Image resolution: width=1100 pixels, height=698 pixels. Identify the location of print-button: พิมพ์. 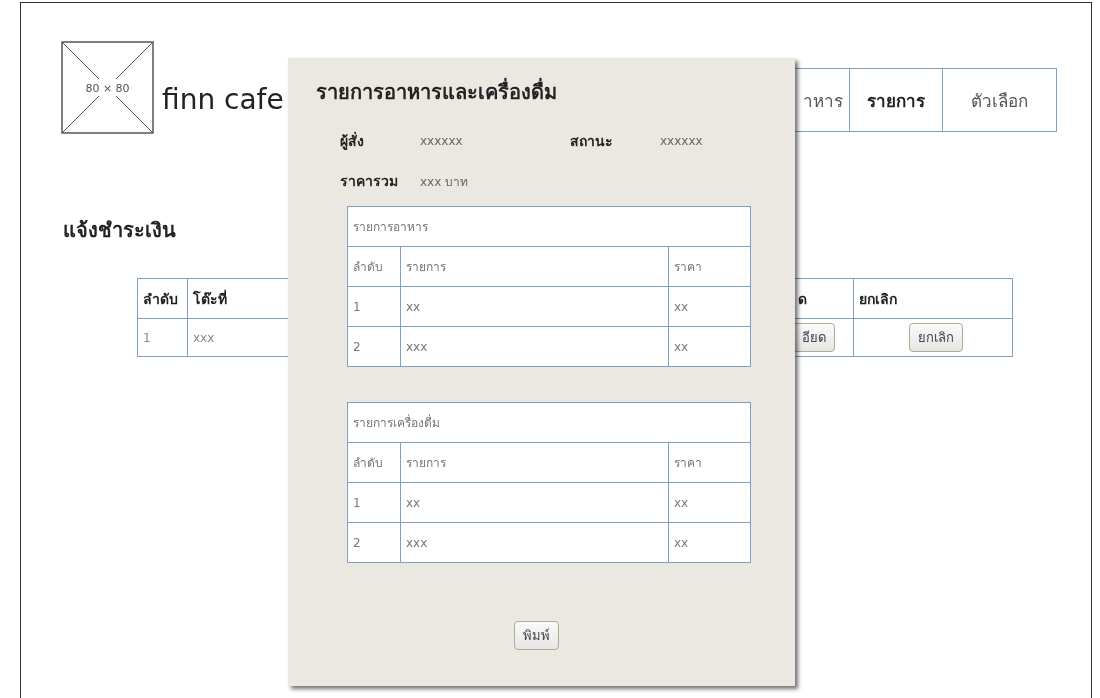
(536, 635).